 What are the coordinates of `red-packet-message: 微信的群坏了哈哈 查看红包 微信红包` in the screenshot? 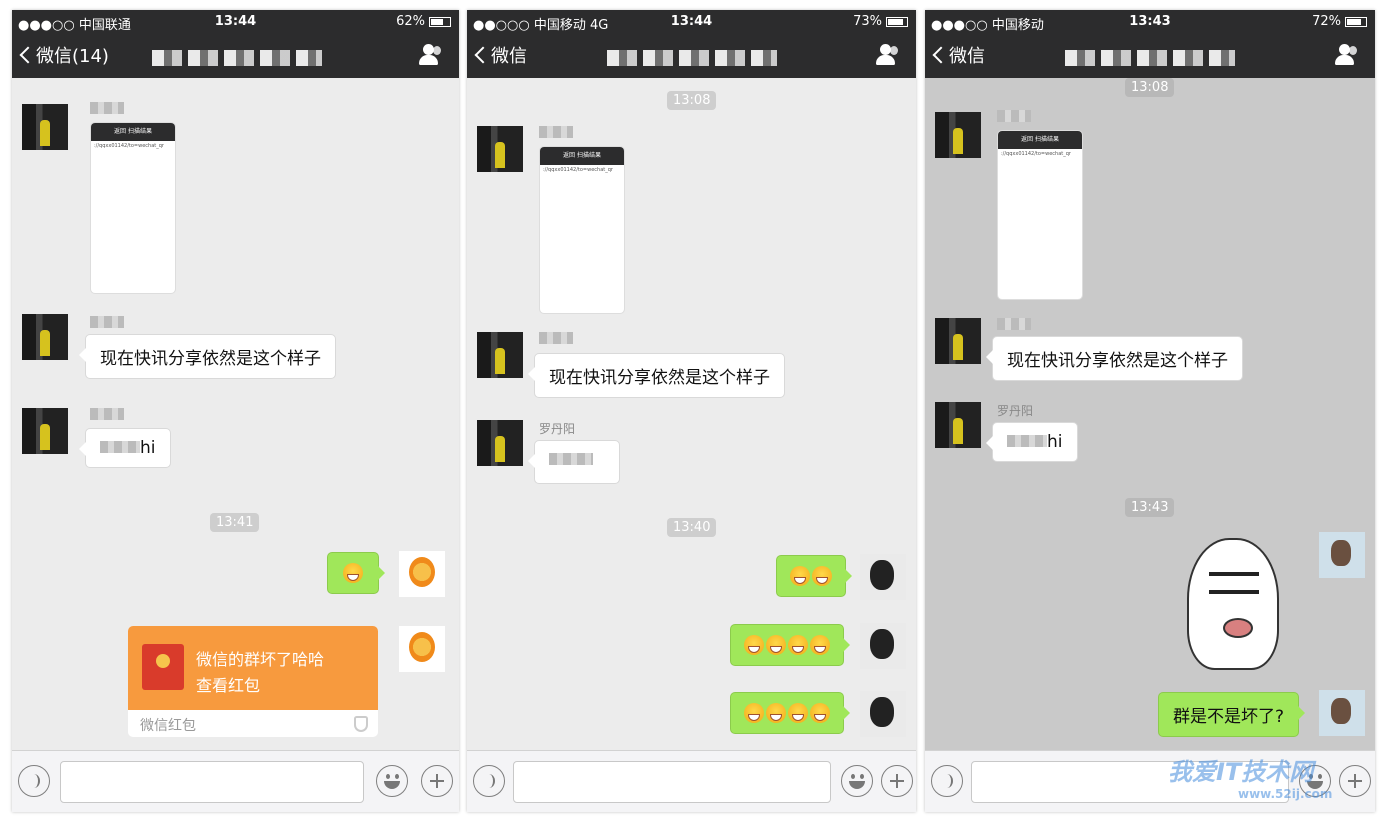 It's located at (253, 681).